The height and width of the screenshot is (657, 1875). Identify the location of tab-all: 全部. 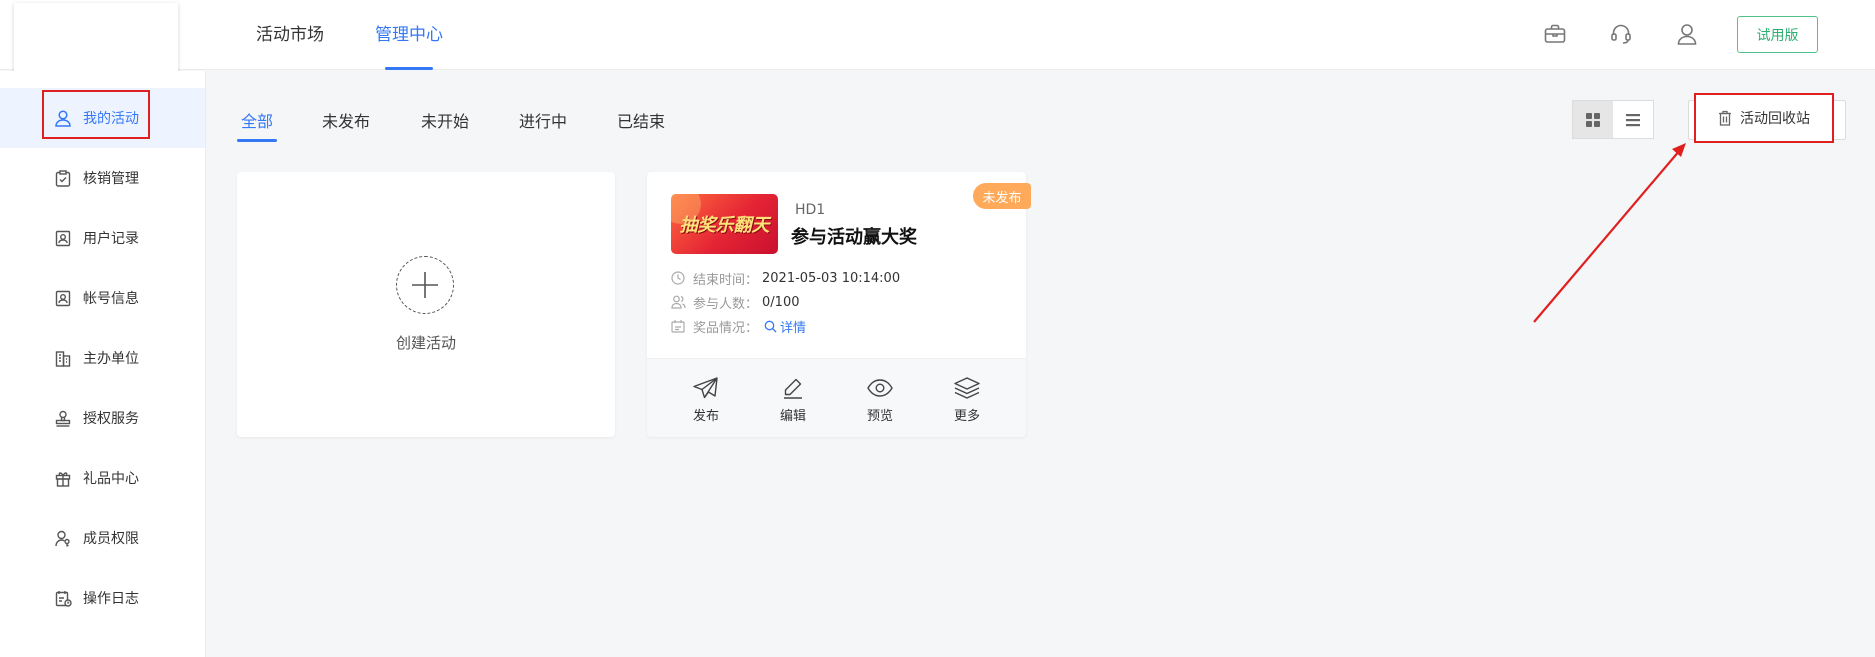
(257, 125).